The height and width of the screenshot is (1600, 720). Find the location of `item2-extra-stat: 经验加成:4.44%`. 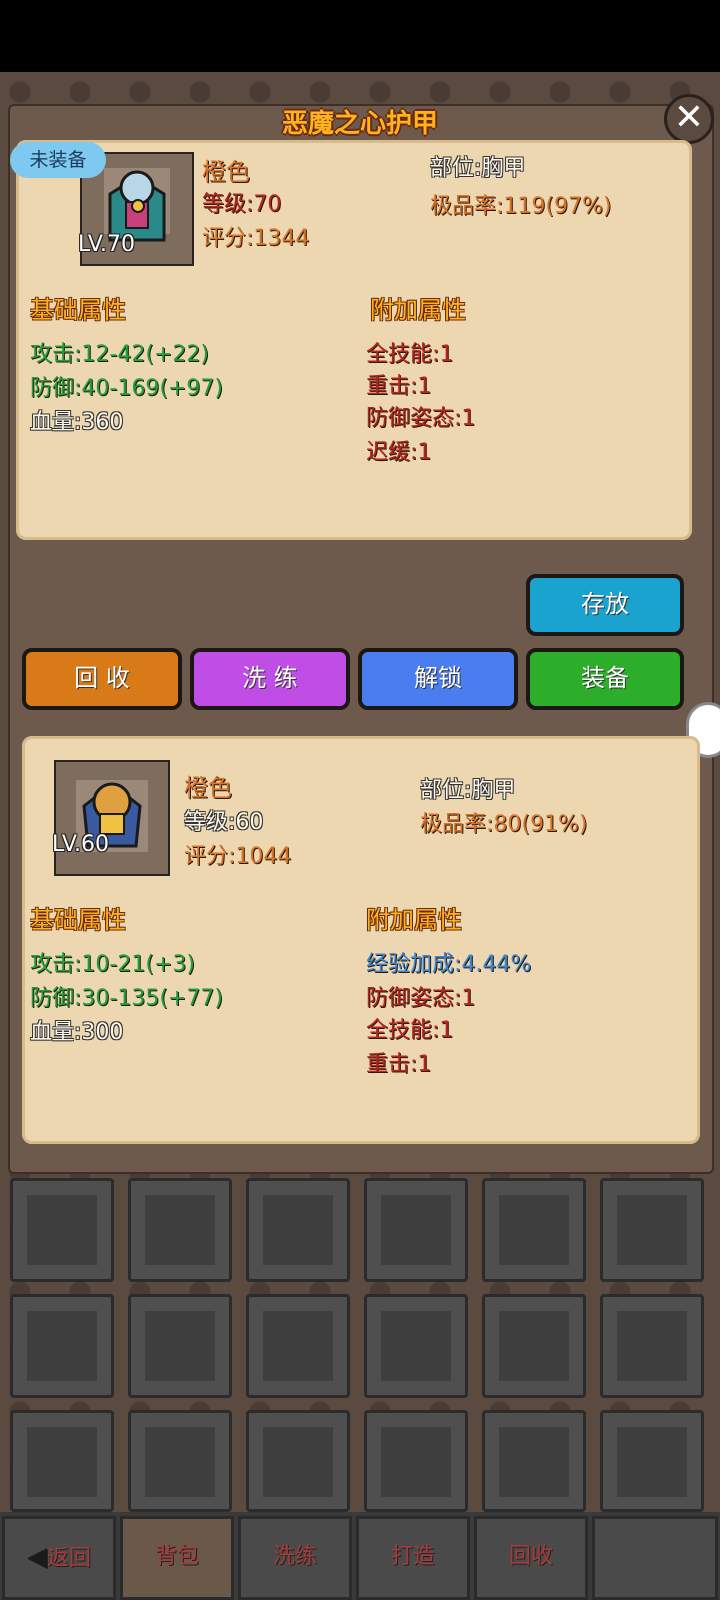

item2-extra-stat: 经验加成:4.44% is located at coordinates (449, 964).